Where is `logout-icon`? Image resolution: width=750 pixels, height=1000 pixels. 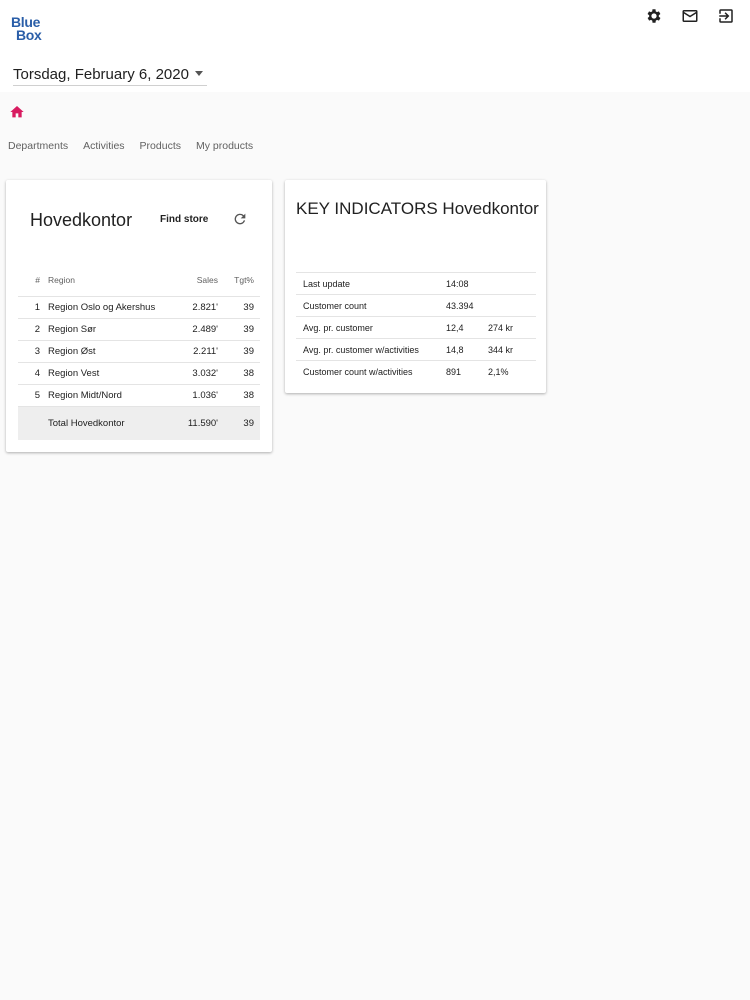 logout-icon is located at coordinates (726, 16).